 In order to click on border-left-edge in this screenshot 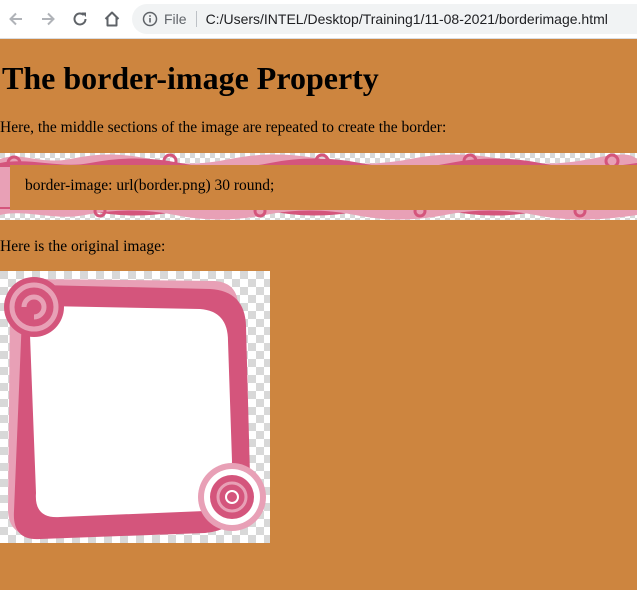, I will do `click(5, 187)`.